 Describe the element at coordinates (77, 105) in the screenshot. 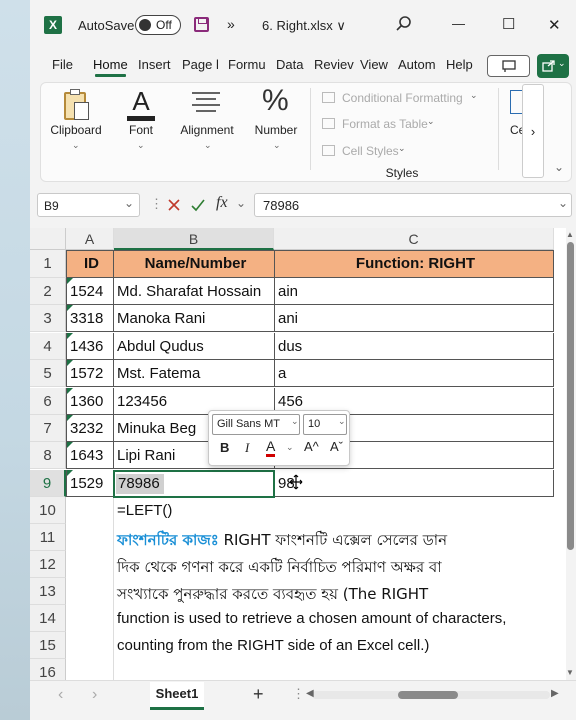

I see `clipboard-icon` at that location.